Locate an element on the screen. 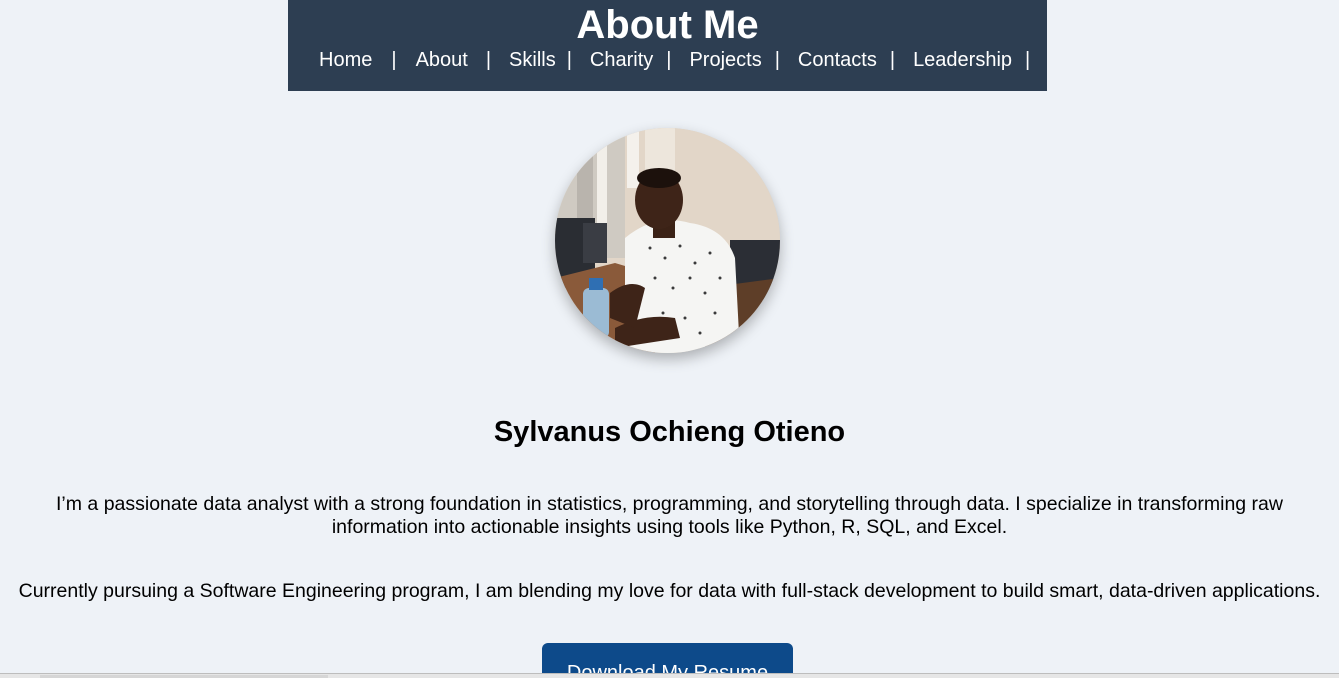 Image resolution: width=1339 pixels, height=678 pixels. nav-link-projects: Projects is located at coordinates (725, 60).